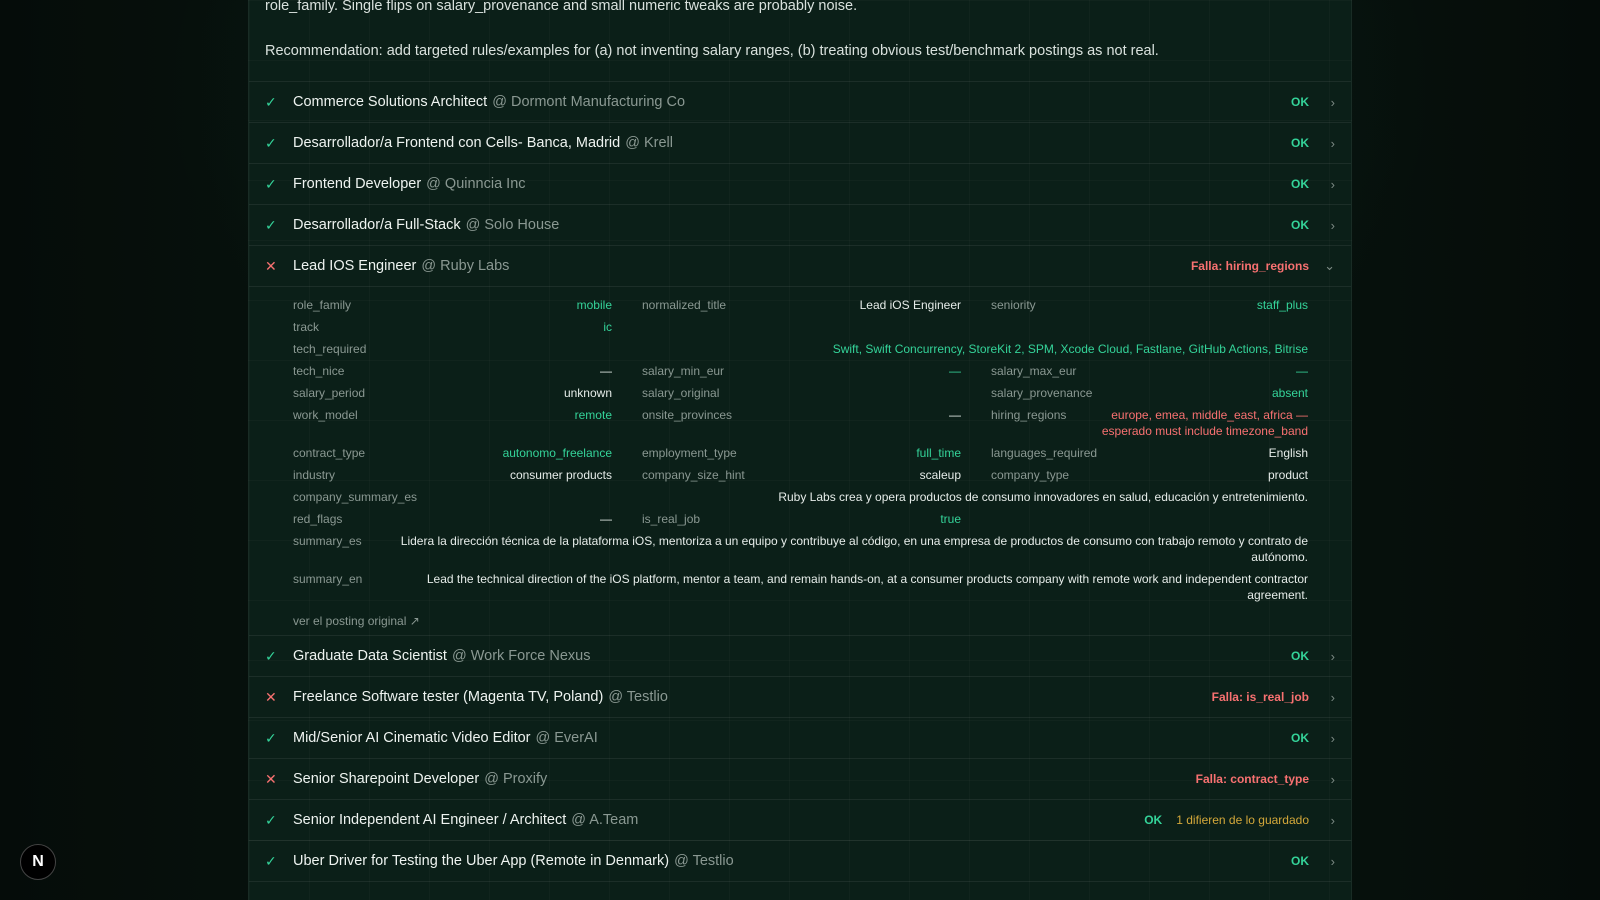 This screenshot has height=900, width=1600. I want to click on chevron-down-icon: ⌄, so click(1326, 266).